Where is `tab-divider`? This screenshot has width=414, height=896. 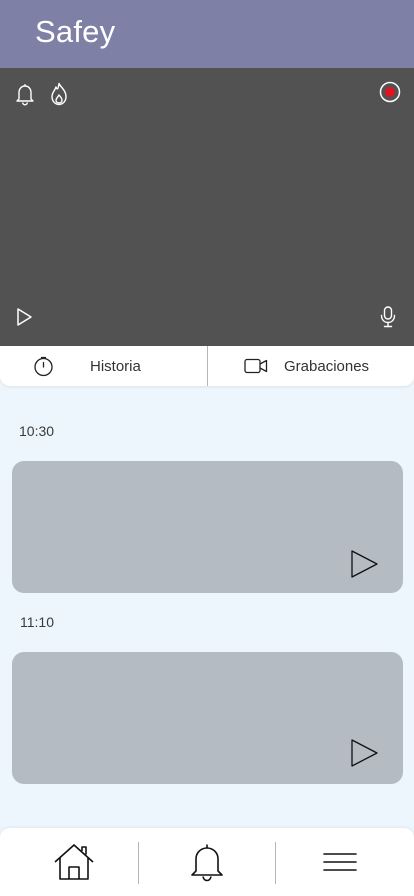 tab-divider is located at coordinates (207, 366).